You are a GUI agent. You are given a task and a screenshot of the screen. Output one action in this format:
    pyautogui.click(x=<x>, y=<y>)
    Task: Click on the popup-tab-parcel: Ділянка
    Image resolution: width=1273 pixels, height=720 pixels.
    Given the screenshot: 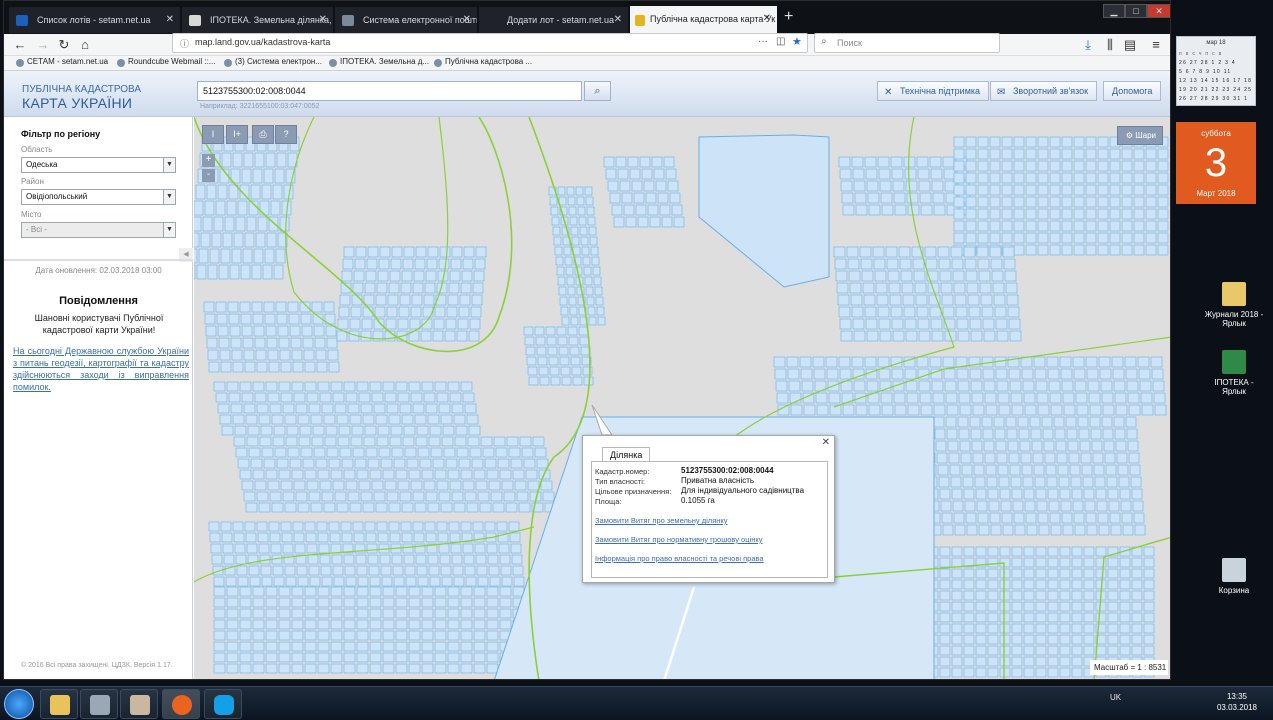 What is the action you would take?
    pyautogui.click(x=626, y=454)
    